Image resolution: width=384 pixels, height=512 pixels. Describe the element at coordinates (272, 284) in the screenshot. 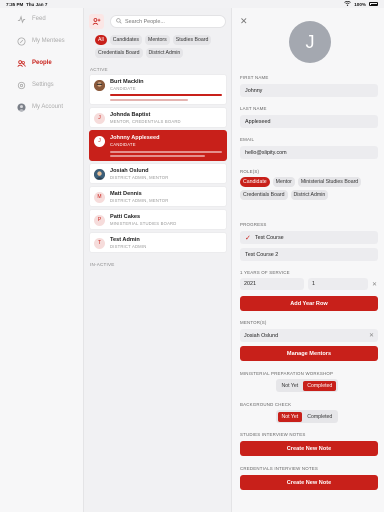

I see `year-field: 2021` at that location.